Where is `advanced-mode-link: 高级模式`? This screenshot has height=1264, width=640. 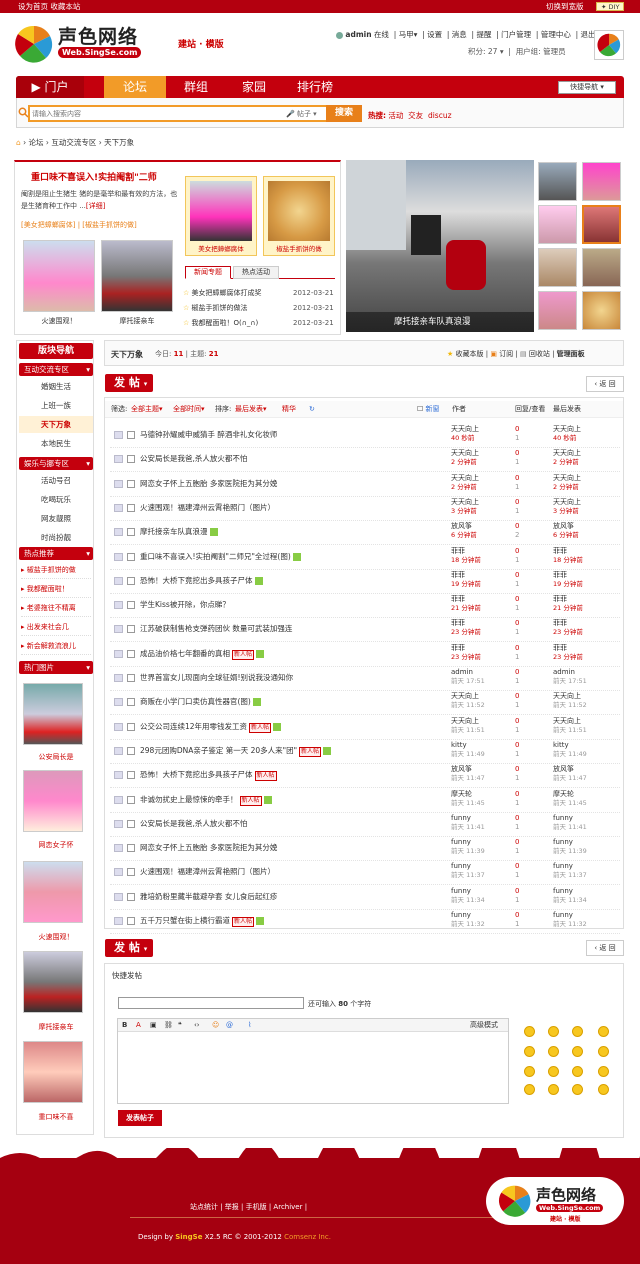 advanced-mode-link: 高级模式 is located at coordinates (484, 1025).